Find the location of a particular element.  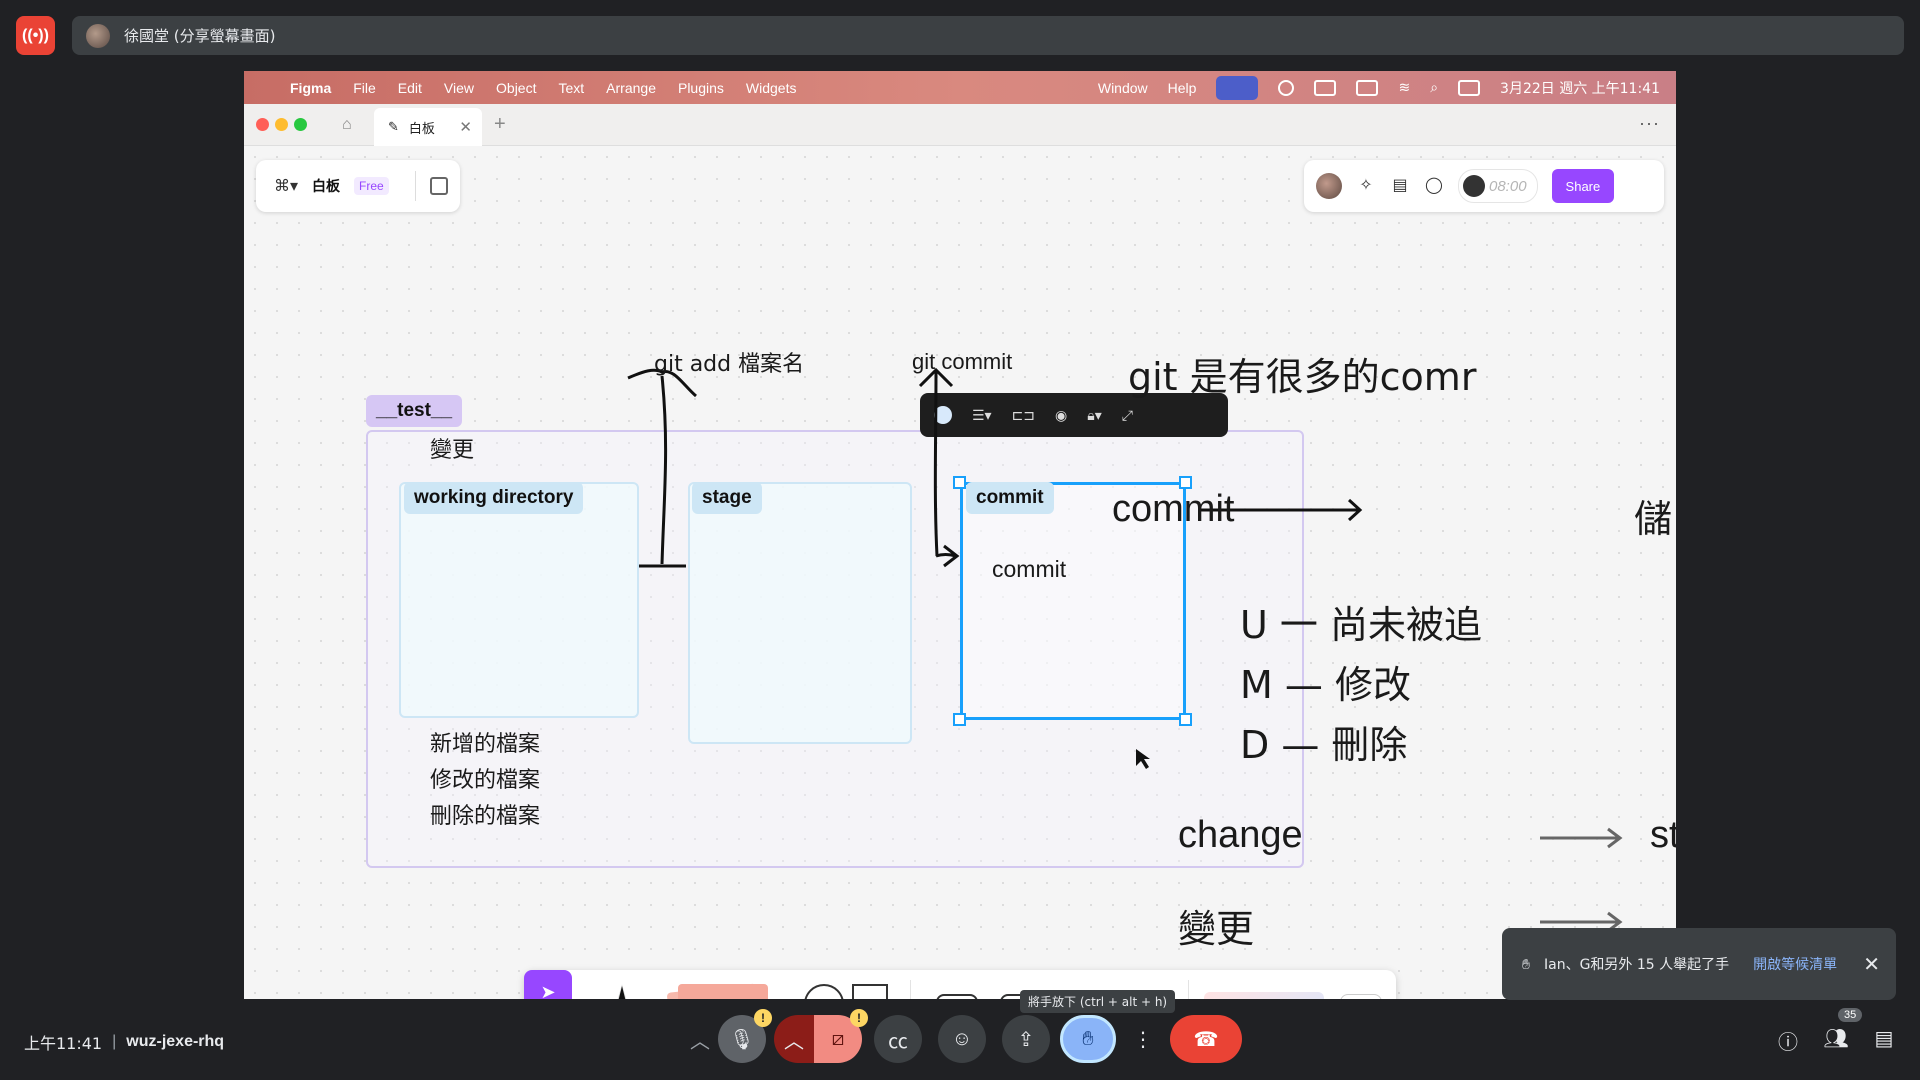

tab-title: 白板 is located at coordinates (421, 129).